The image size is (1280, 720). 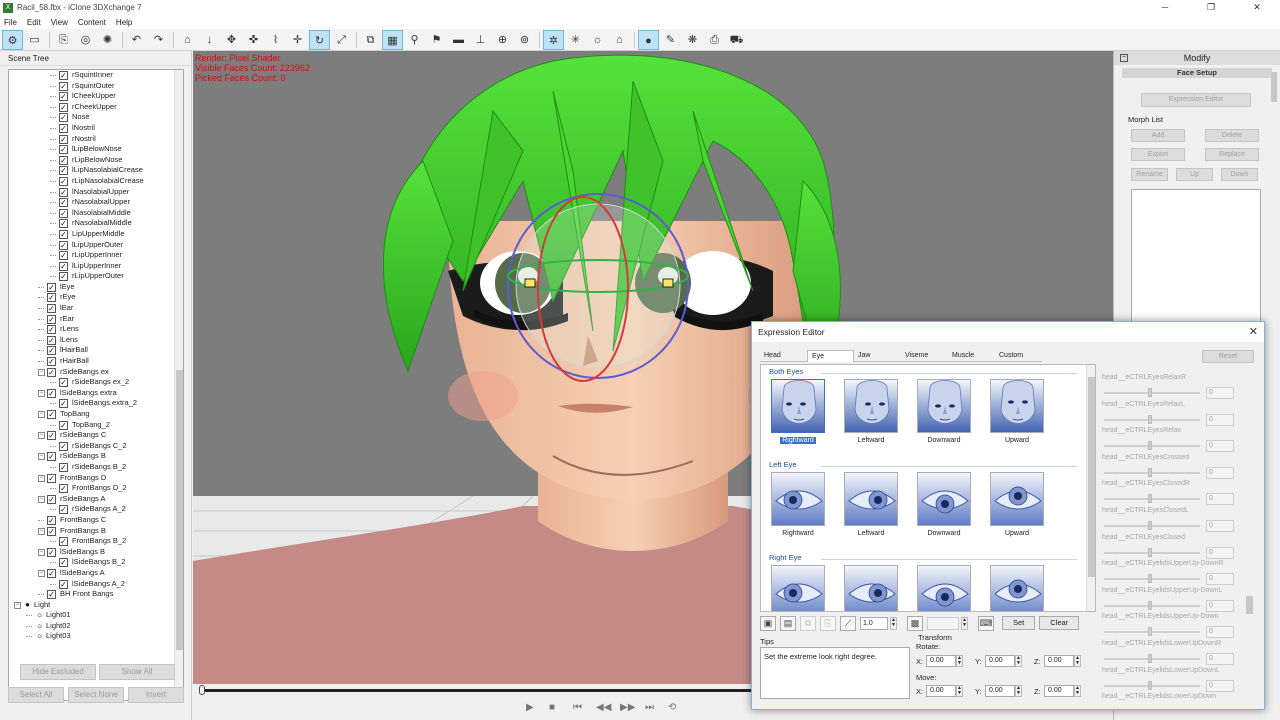 What do you see at coordinates (92, 467) in the screenshot?
I see `tree-item: ✓ rSideBangs B_2` at bounding box center [92, 467].